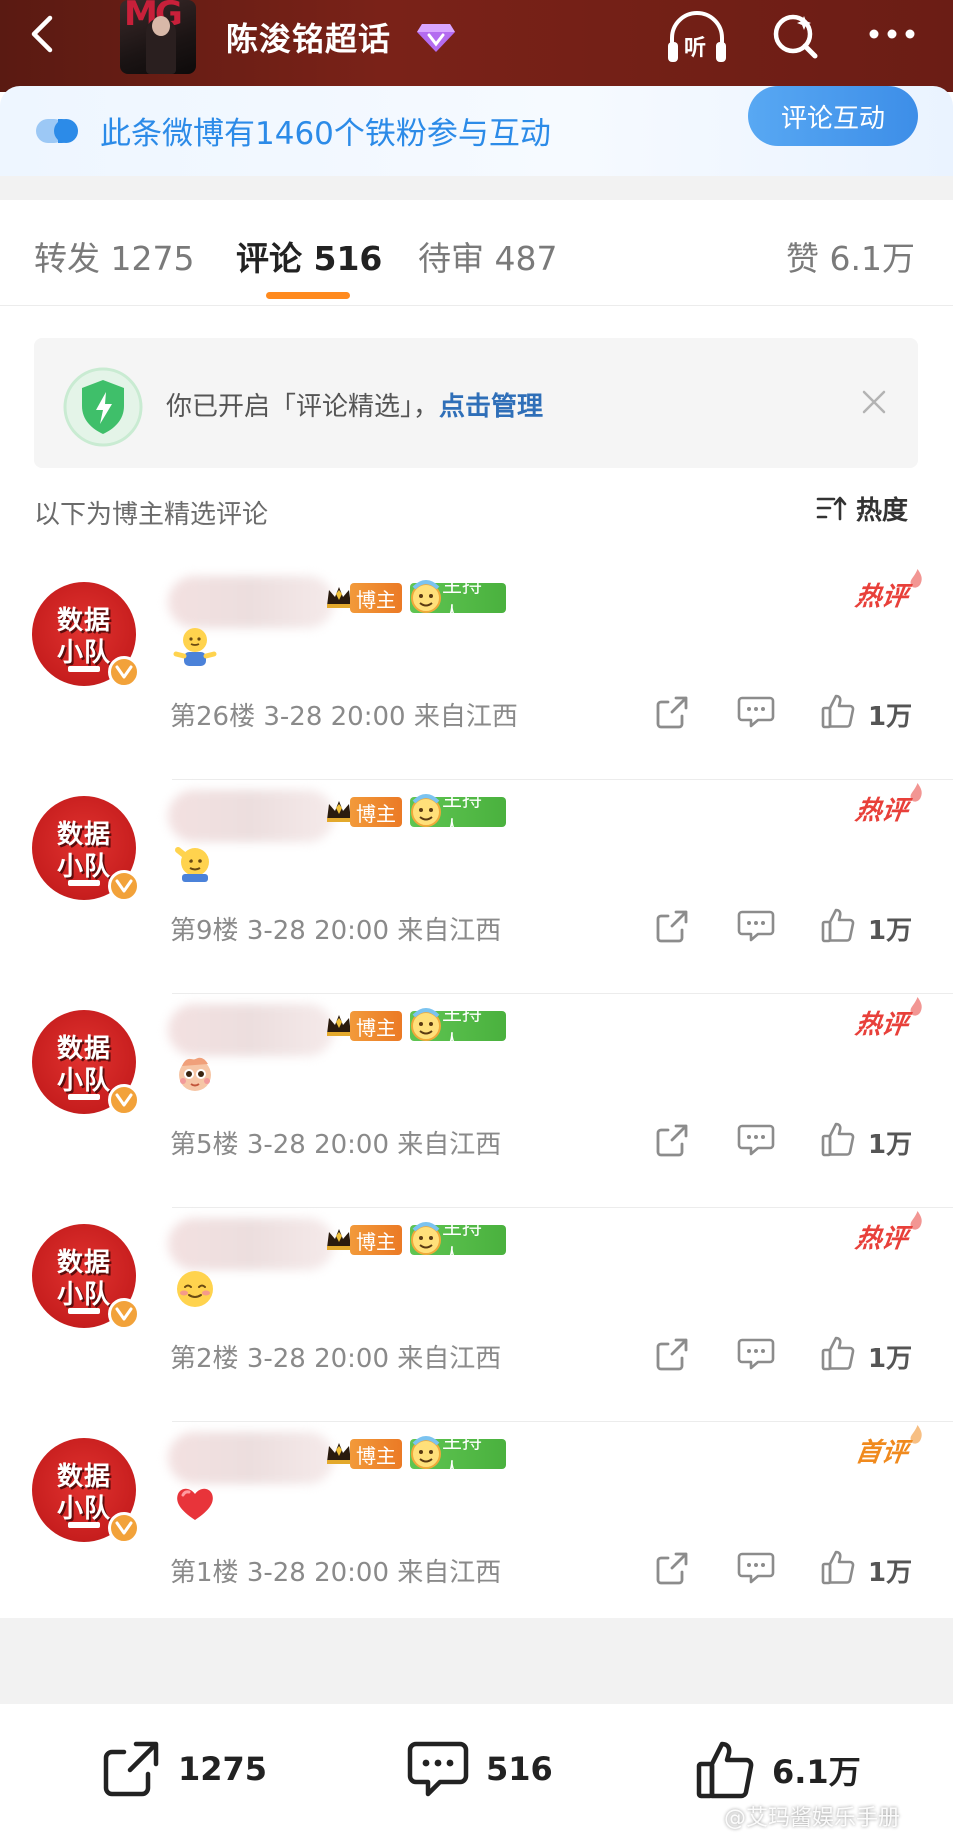  Describe the element at coordinates (308, 37) in the screenshot. I see `topic-title: 陈浚铭超话` at that location.